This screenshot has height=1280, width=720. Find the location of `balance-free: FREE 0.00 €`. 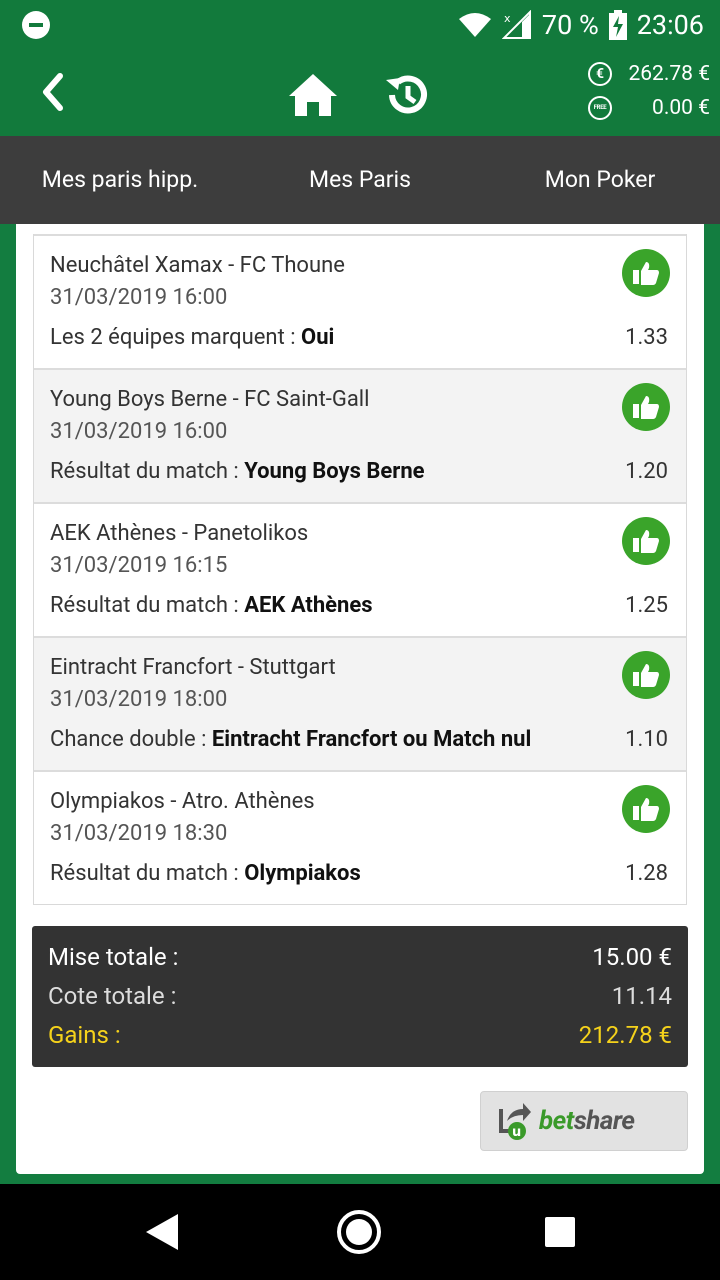

balance-free: FREE 0.00 € is located at coordinates (649, 108).